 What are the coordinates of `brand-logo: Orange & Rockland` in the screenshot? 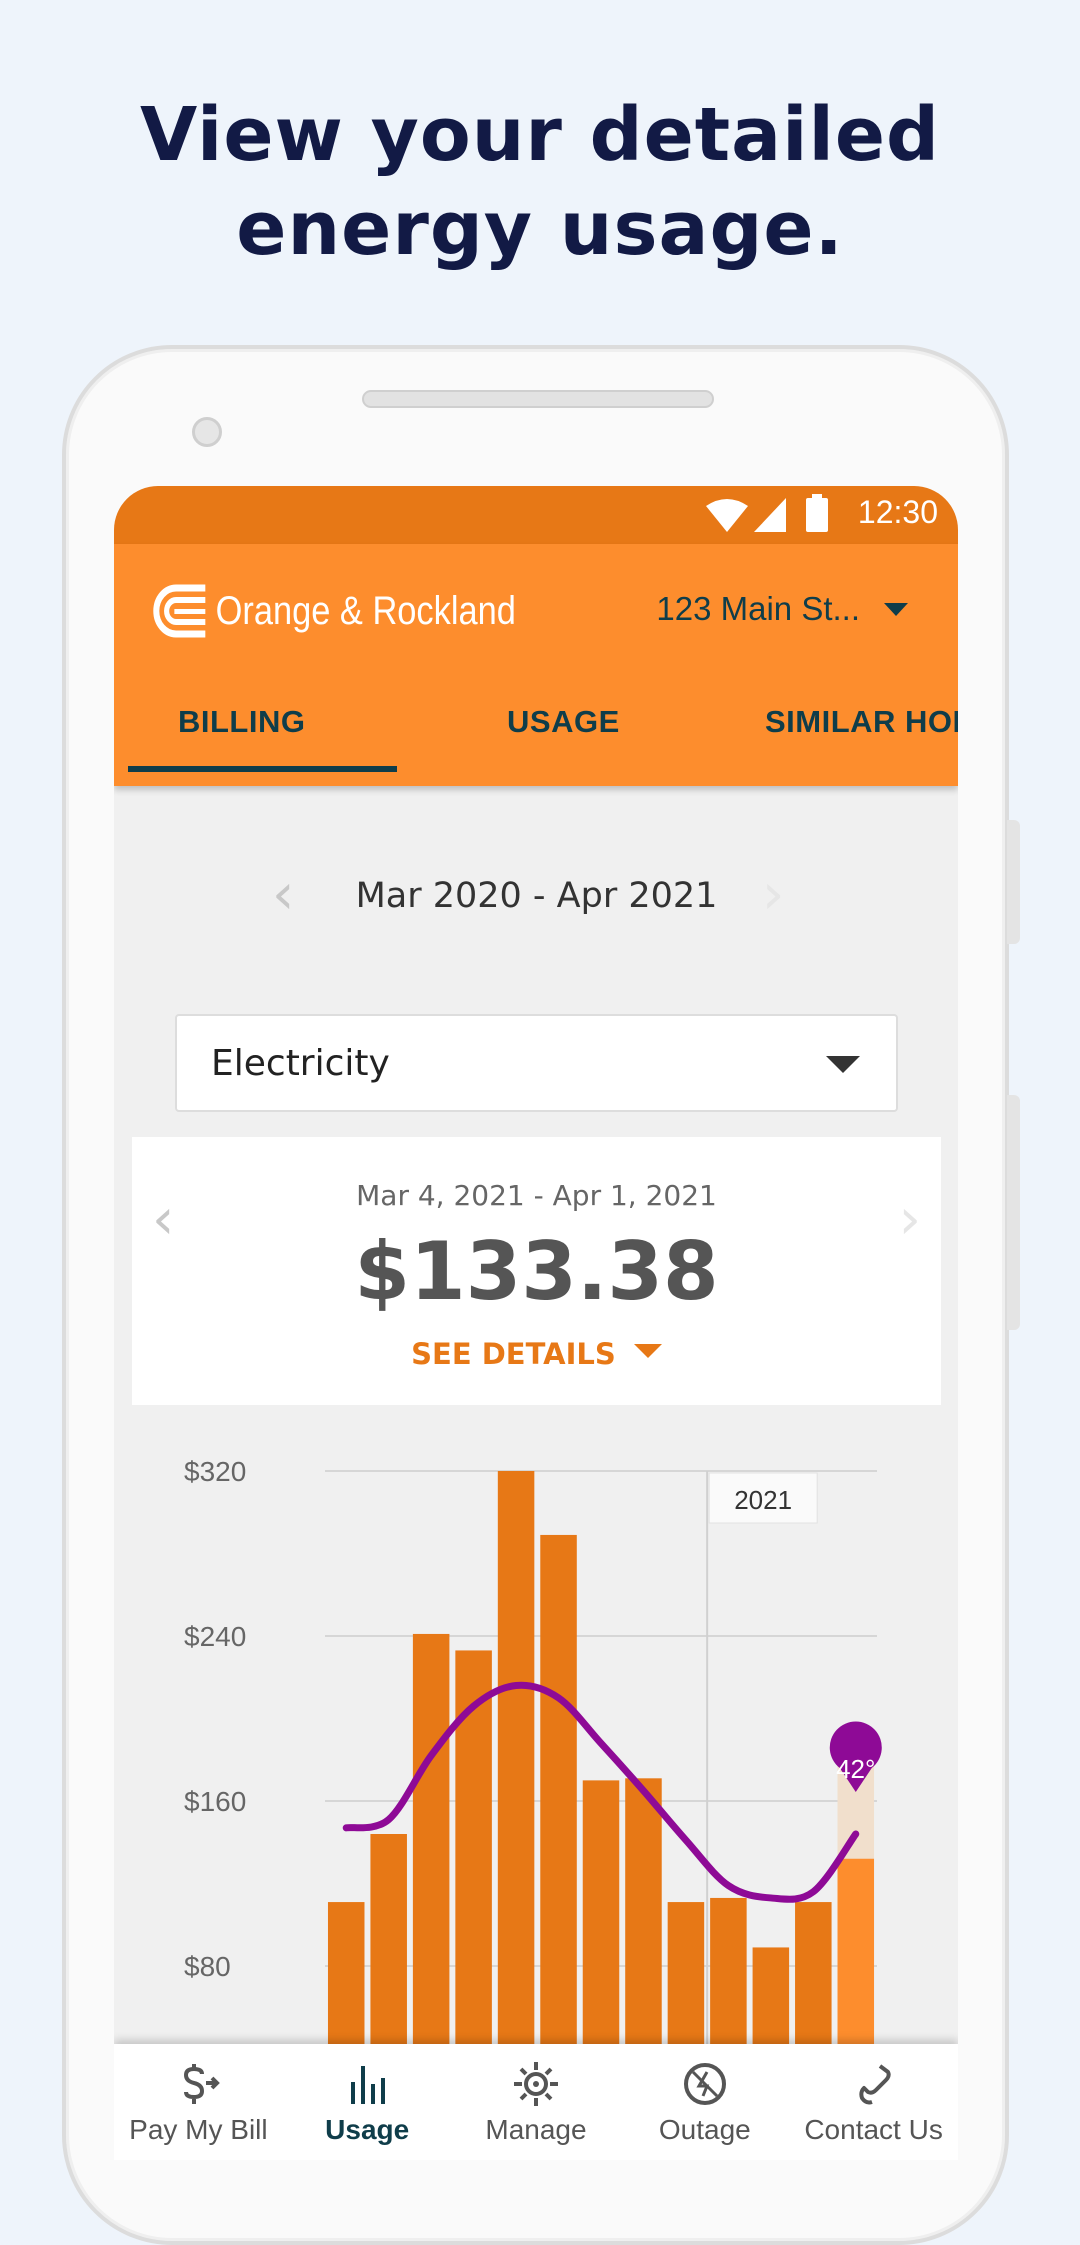 It's located at (334, 611).